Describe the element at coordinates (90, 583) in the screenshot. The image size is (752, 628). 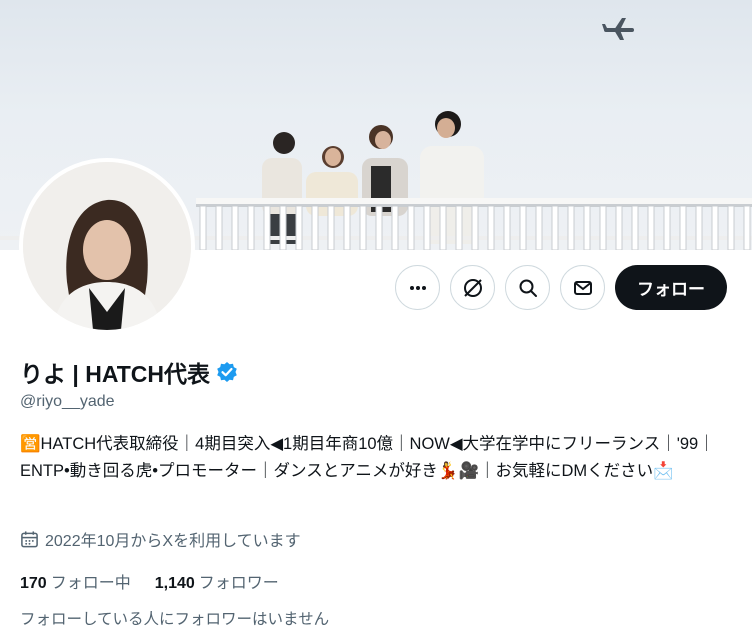
I see `following-label: フォロー中` at that location.